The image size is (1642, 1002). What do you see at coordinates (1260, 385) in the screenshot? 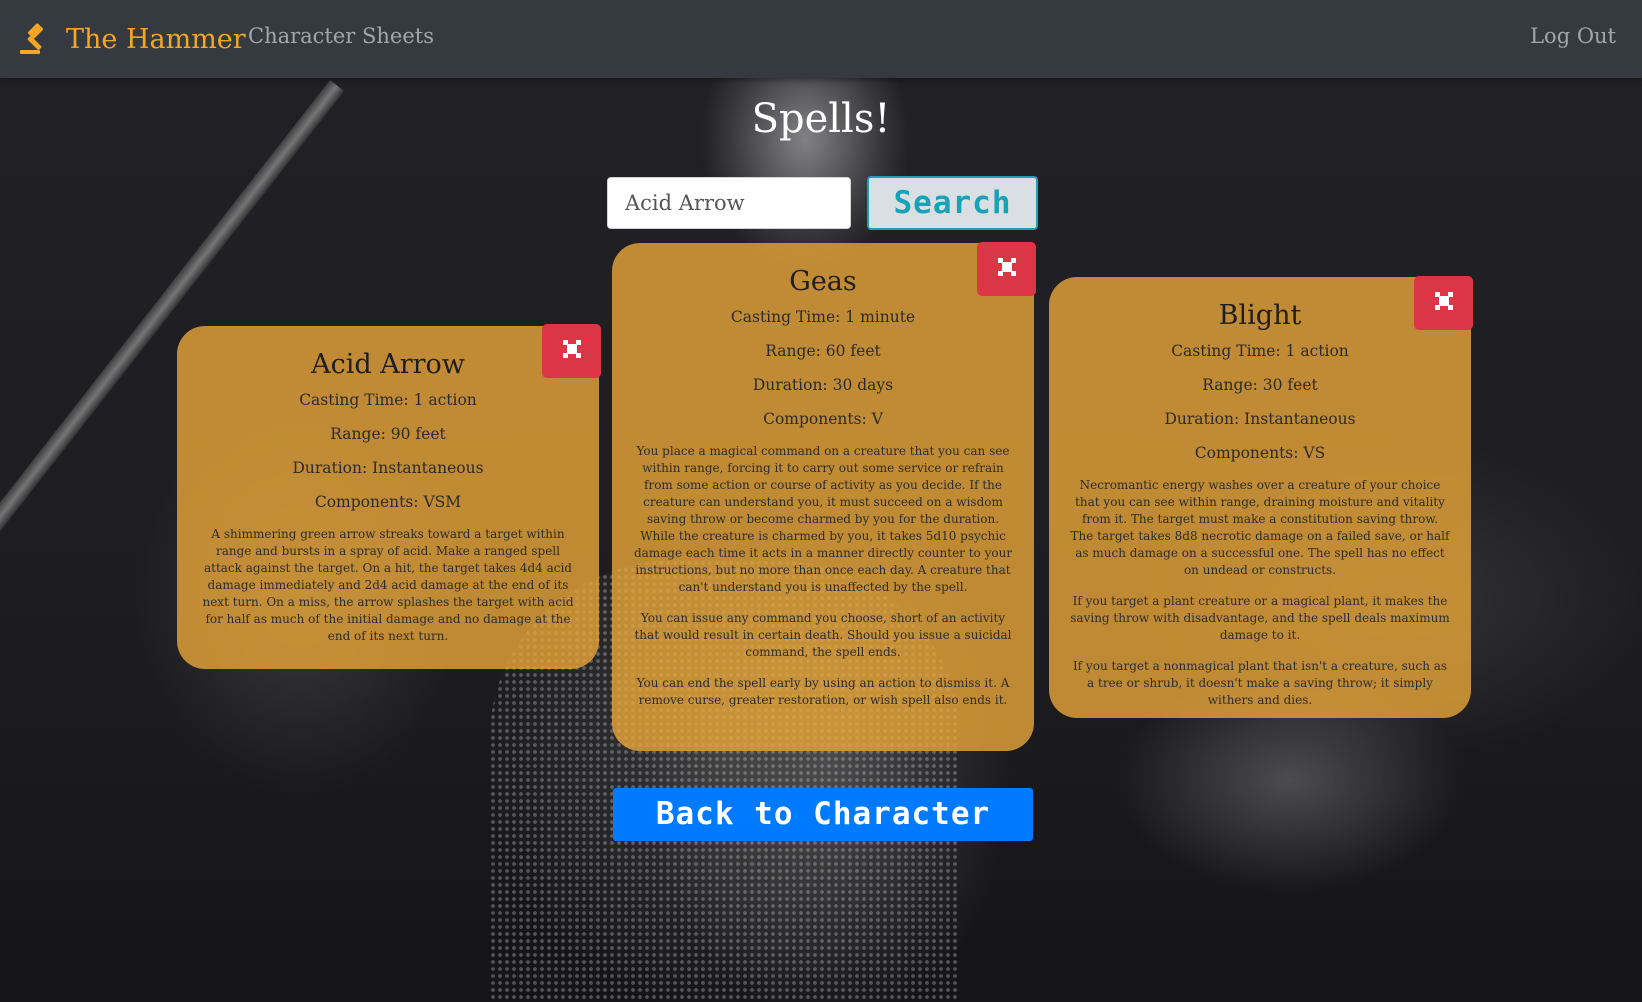
I see `spell-range: Range: 30 feet` at bounding box center [1260, 385].